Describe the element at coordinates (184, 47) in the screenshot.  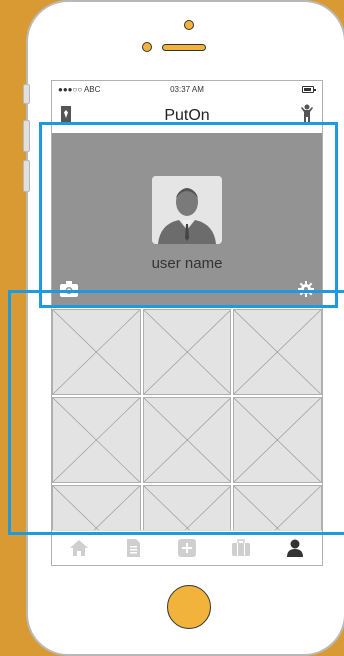
I see `phone-speaker` at that location.